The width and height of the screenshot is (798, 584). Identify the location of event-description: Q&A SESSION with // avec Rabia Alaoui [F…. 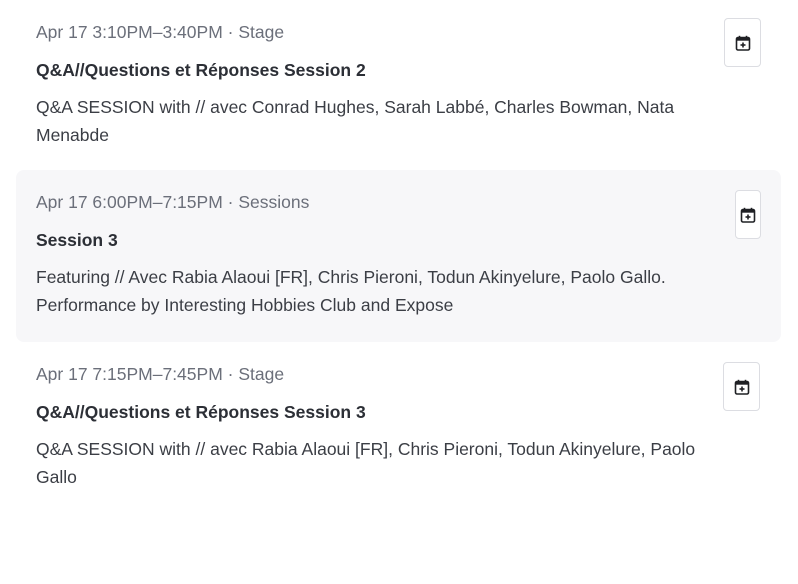
(366, 463).